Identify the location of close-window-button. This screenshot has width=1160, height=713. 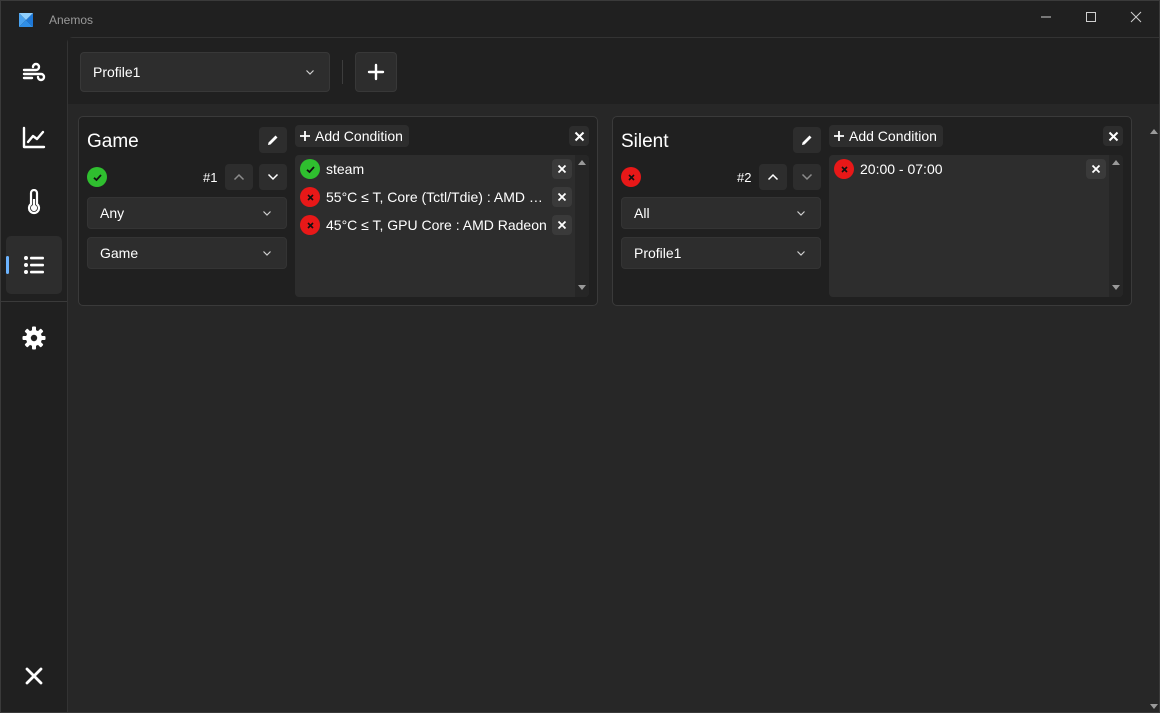
(1136, 17).